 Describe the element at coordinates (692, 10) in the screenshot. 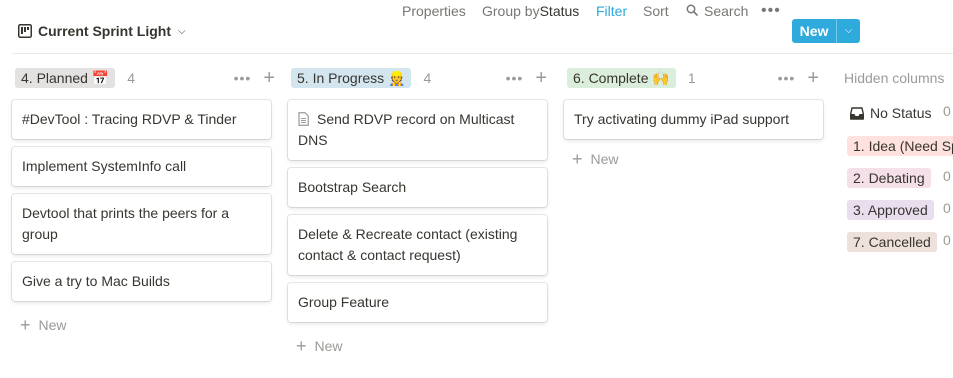

I see `search-icon` at that location.